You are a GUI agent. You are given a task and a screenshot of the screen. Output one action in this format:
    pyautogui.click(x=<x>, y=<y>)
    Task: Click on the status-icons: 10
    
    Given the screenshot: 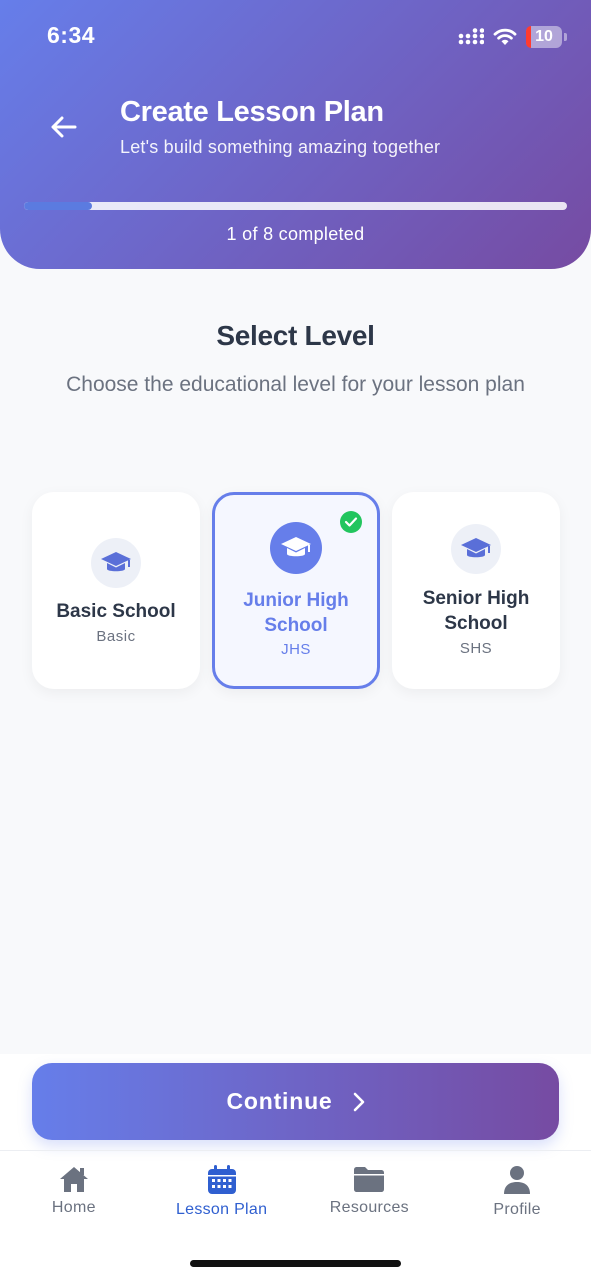 What is the action you would take?
    pyautogui.click(x=512, y=37)
    